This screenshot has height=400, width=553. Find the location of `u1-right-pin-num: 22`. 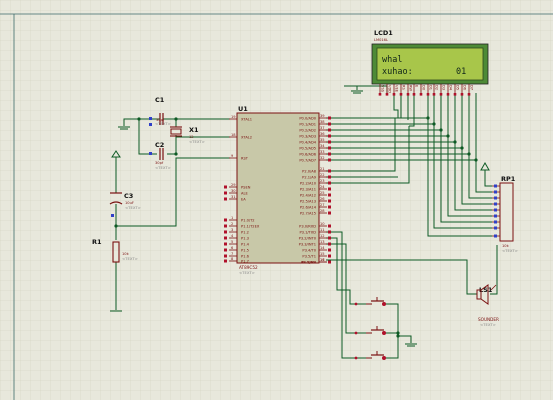

u1-right-pin-num: 22 is located at coordinates (322, 175).